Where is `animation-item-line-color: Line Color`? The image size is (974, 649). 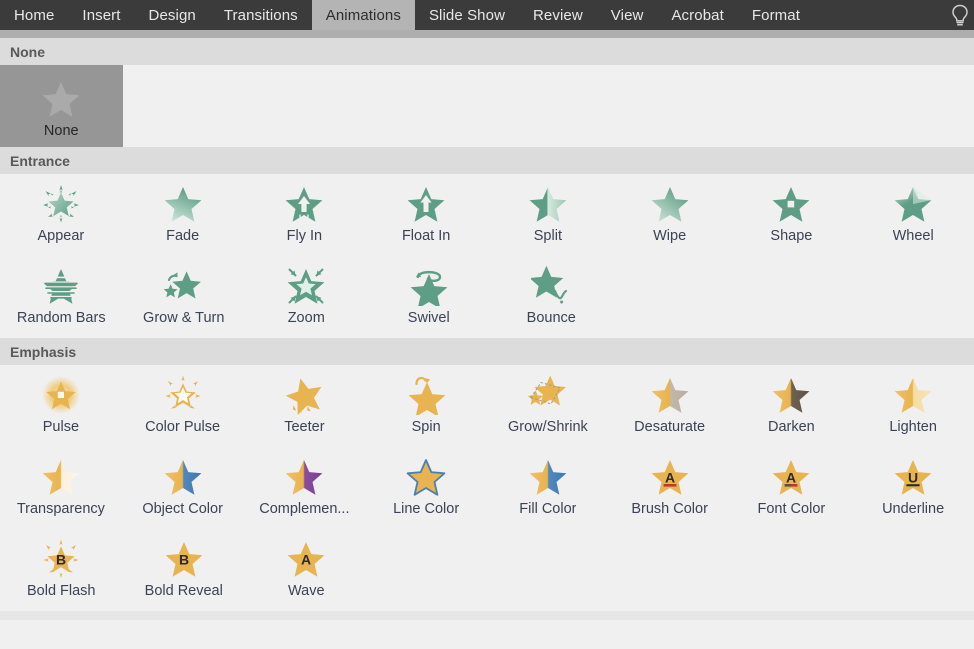
animation-item-line-color: Line Color is located at coordinates (426, 488).